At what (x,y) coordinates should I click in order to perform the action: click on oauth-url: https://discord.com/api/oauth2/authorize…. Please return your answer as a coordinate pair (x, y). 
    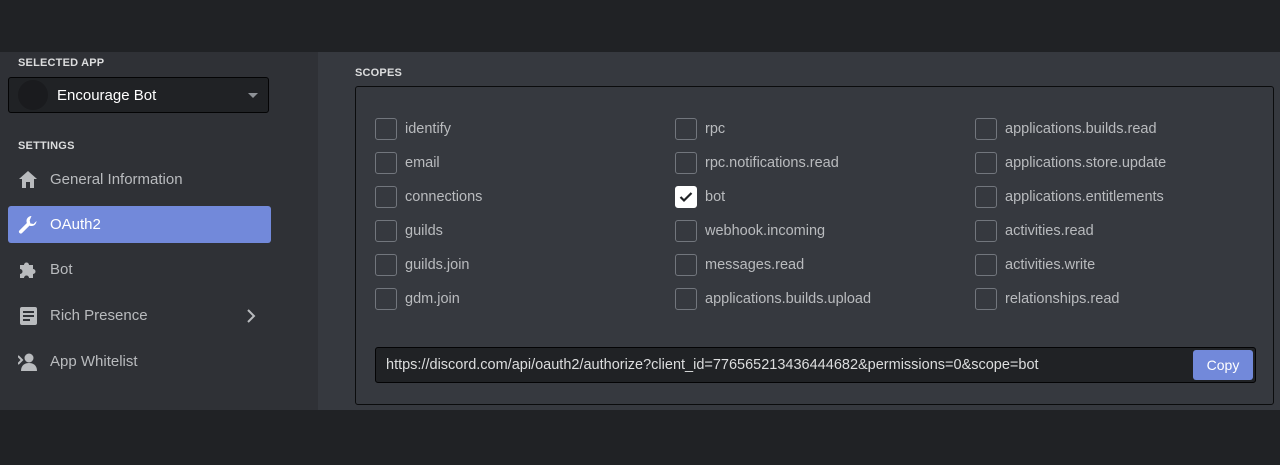
    Looking at the image, I should click on (789, 365).